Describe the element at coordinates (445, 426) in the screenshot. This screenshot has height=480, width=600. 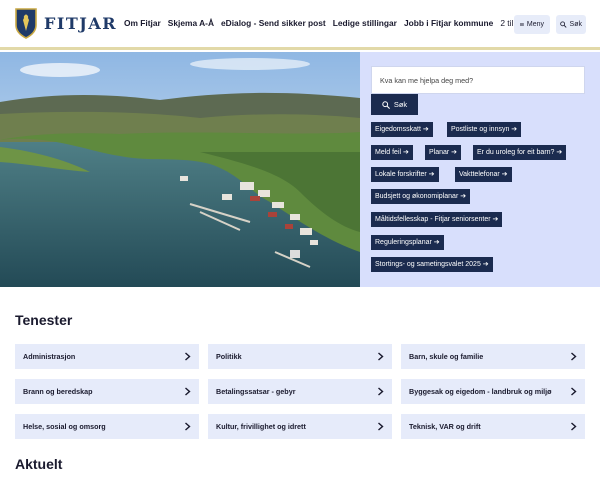
I see `service-label: Teknisk, VAR og drift` at that location.